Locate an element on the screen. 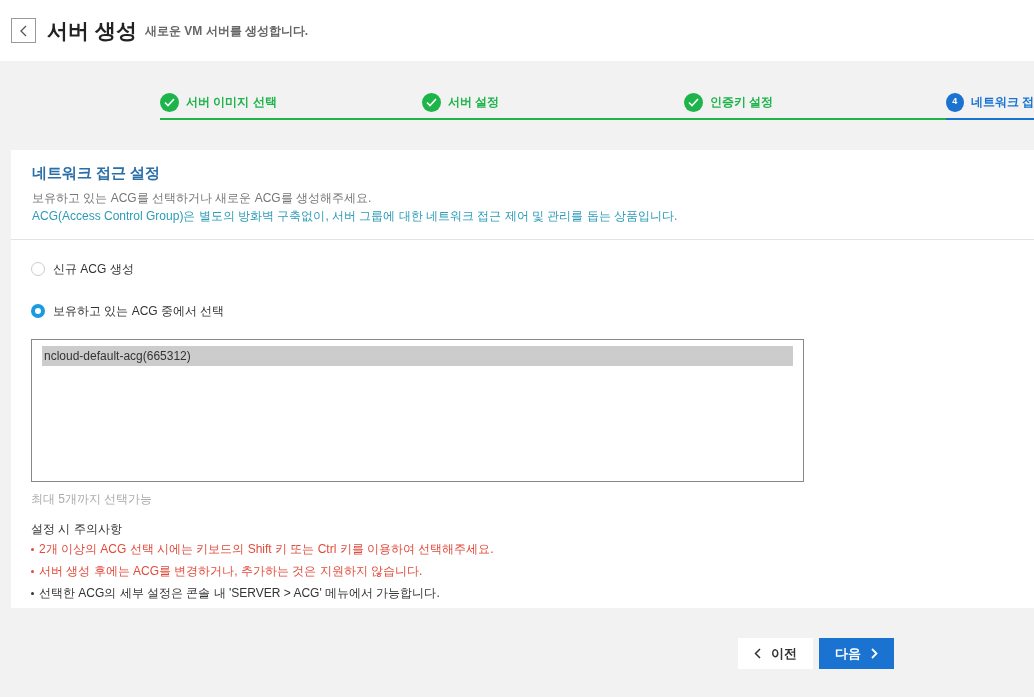  chevron-right-icon is located at coordinates (874, 653).